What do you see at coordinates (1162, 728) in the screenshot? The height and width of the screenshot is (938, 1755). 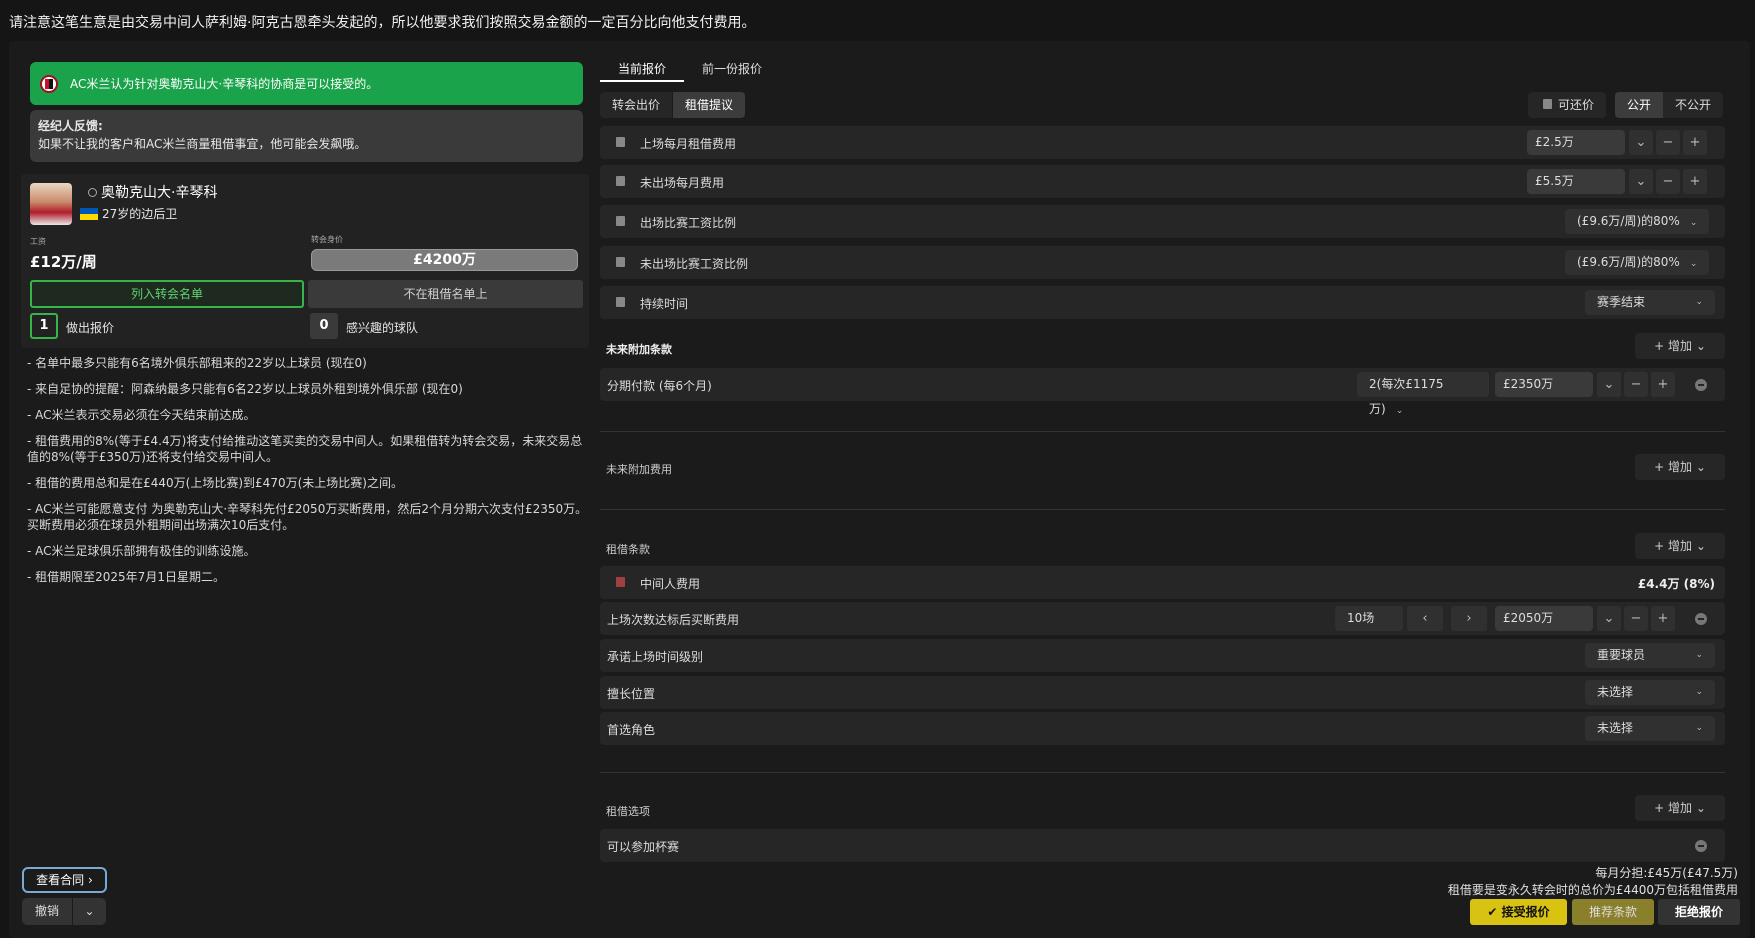 I see `row-role: 首选角色 未选择 ⌄` at bounding box center [1162, 728].